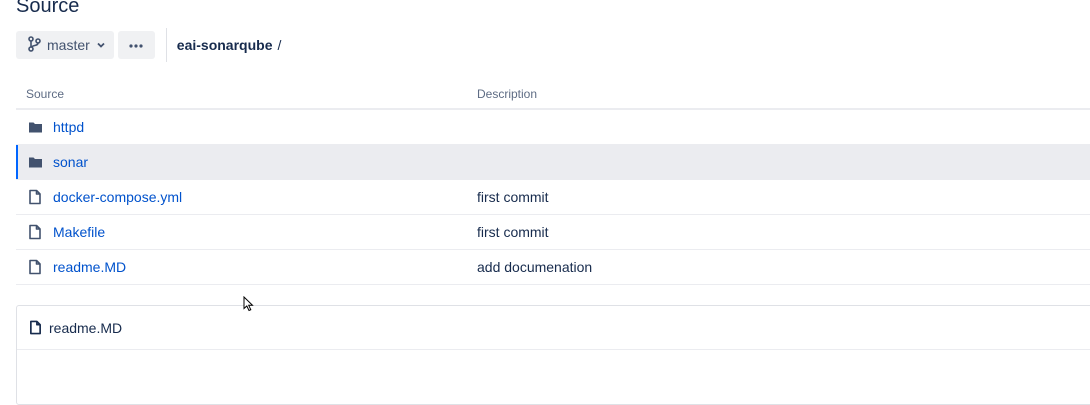 This screenshot has width=1090, height=405. What do you see at coordinates (48, 8) in the screenshot?
I see `page-title: Source` at bounding box center [48, 8].